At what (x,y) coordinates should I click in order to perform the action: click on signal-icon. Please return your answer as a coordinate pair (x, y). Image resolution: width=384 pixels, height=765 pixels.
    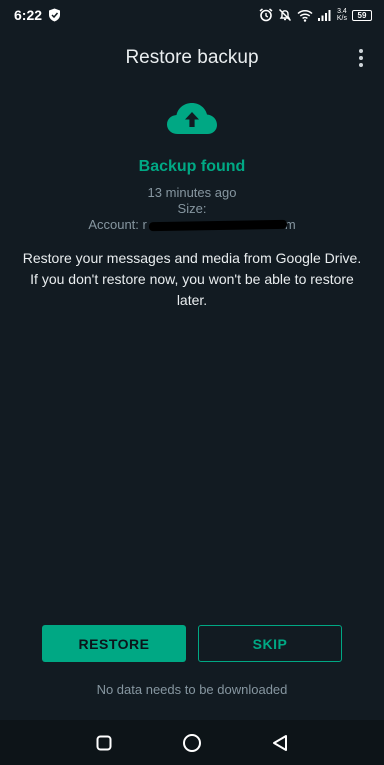
    Looking at the image, I should click on (324, 15).